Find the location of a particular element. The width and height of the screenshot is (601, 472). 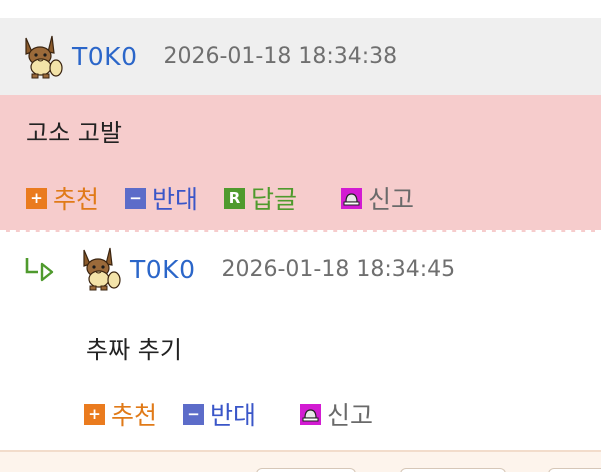

reply-report-button: 신고 is located at coordinates (336, 414).